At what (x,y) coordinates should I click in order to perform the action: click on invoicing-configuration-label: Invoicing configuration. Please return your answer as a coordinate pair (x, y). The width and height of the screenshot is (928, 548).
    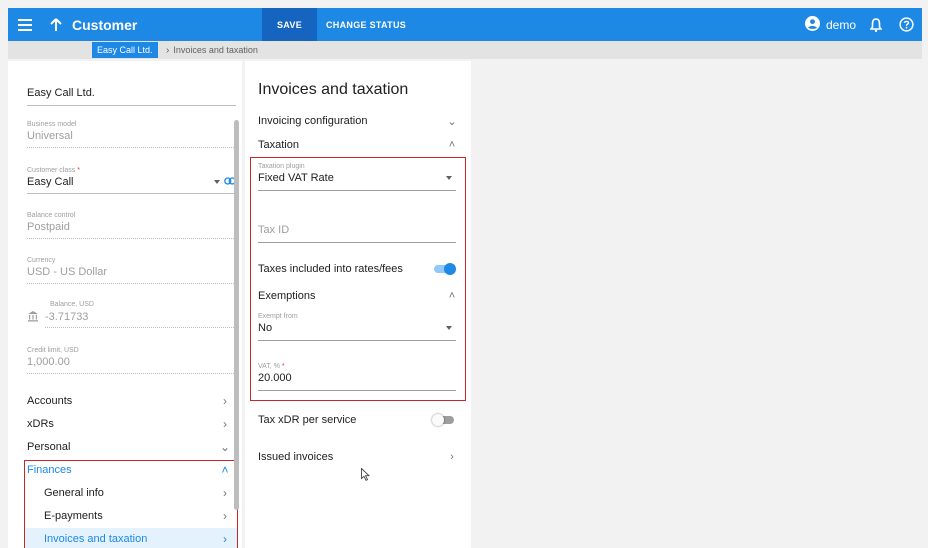
    Looking at the image, I should click on (313, 121).